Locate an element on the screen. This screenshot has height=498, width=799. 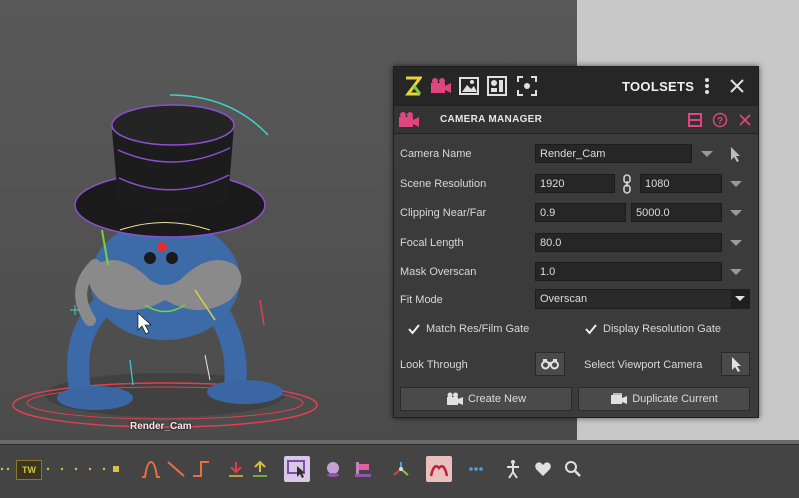
resolution-height-field: 1080 is located at coordinates (681, 183).